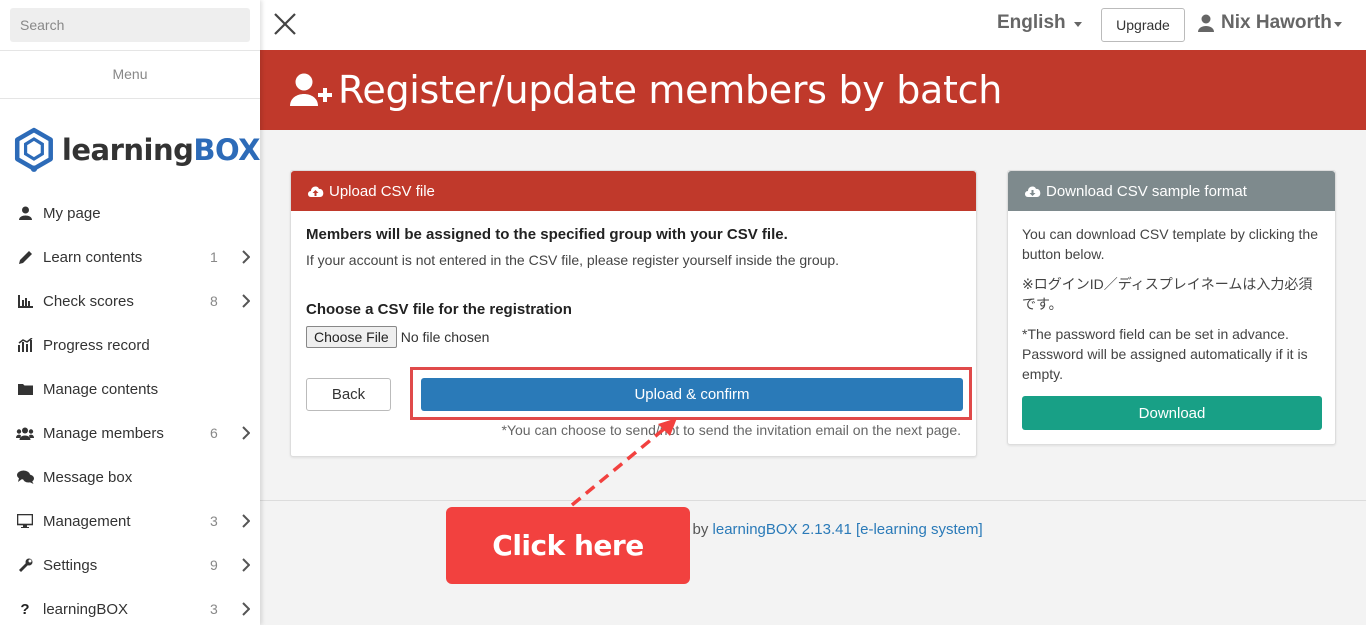 The height and width of the screenshot is (625, 1366). I want to click on page-title: Register/update members by batch, so click(670, 90).